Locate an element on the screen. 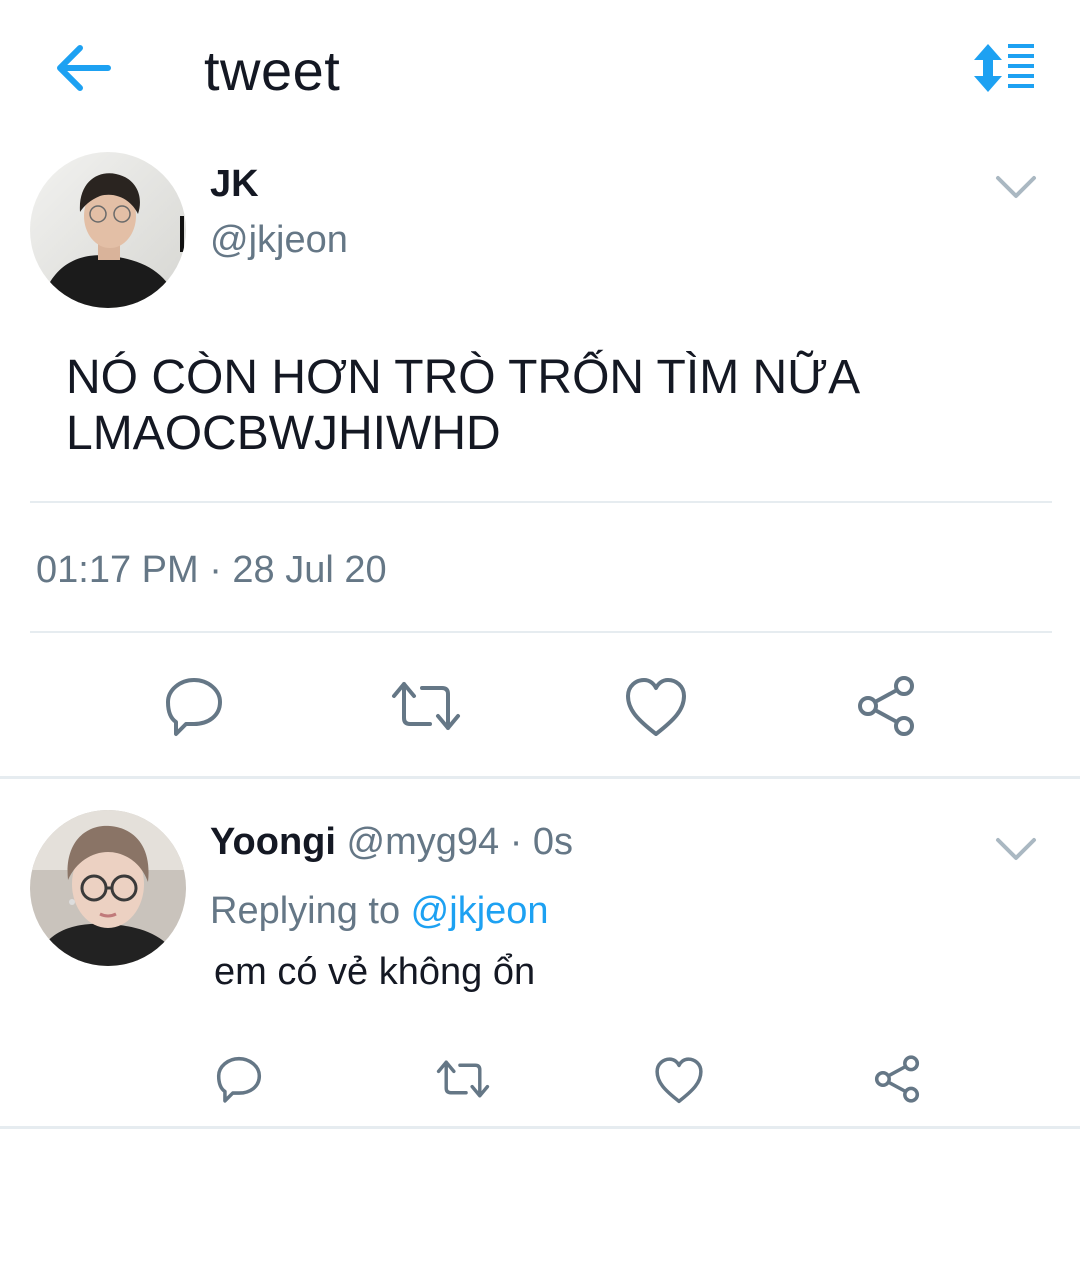 The height and width of the screenshot is (1268, 1080). page-title: tweet is located at coordinates (272, 70).